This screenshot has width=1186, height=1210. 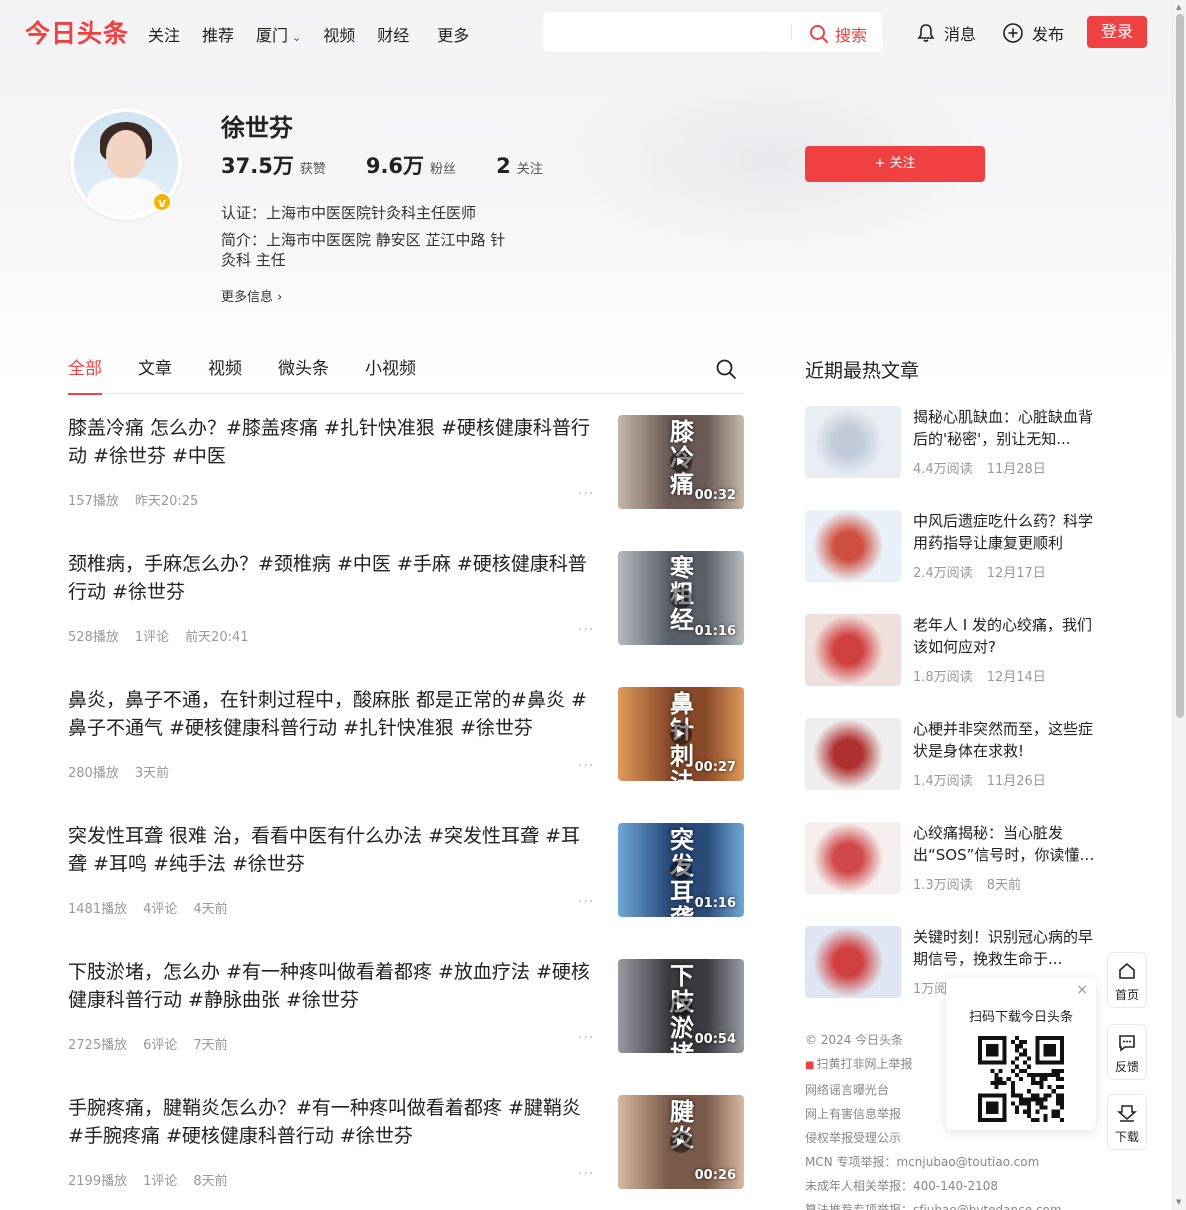 What do you see at coordinates (160, 909) in the screenshot?
I see `feed-item-comments: 4评论` at bounding box center [160, 909].